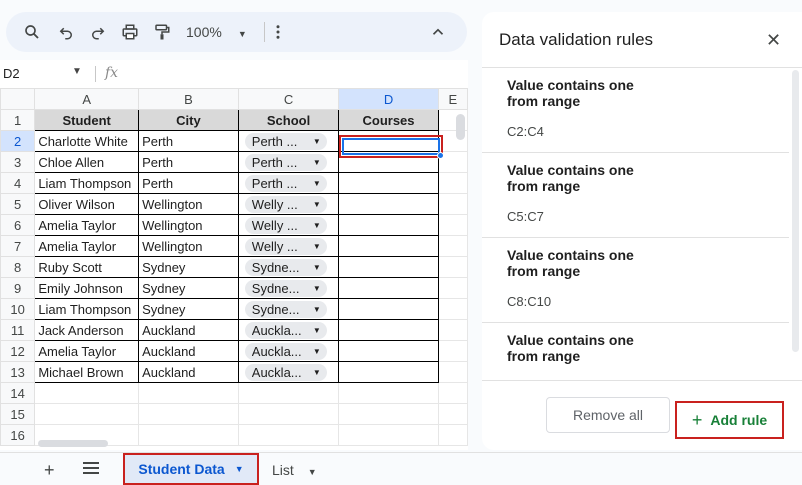 This screenshot has height=485, width=802. What do you see at coordinates (49, 470) in the screenshot?
I see `add-sheet-icon: +` at bounding box center [49, 470].